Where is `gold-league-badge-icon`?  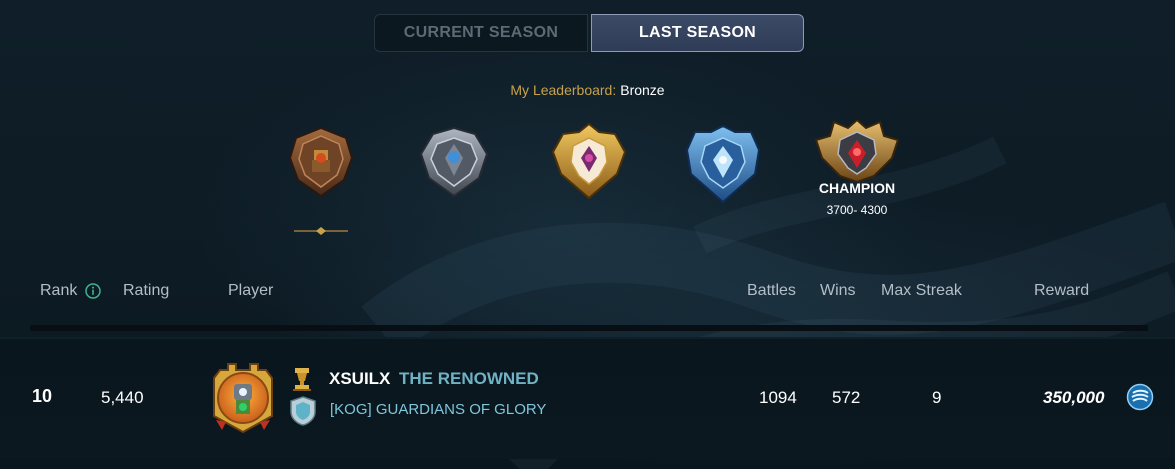
gold-league-badge-icon is located at coordinates (589, 162).